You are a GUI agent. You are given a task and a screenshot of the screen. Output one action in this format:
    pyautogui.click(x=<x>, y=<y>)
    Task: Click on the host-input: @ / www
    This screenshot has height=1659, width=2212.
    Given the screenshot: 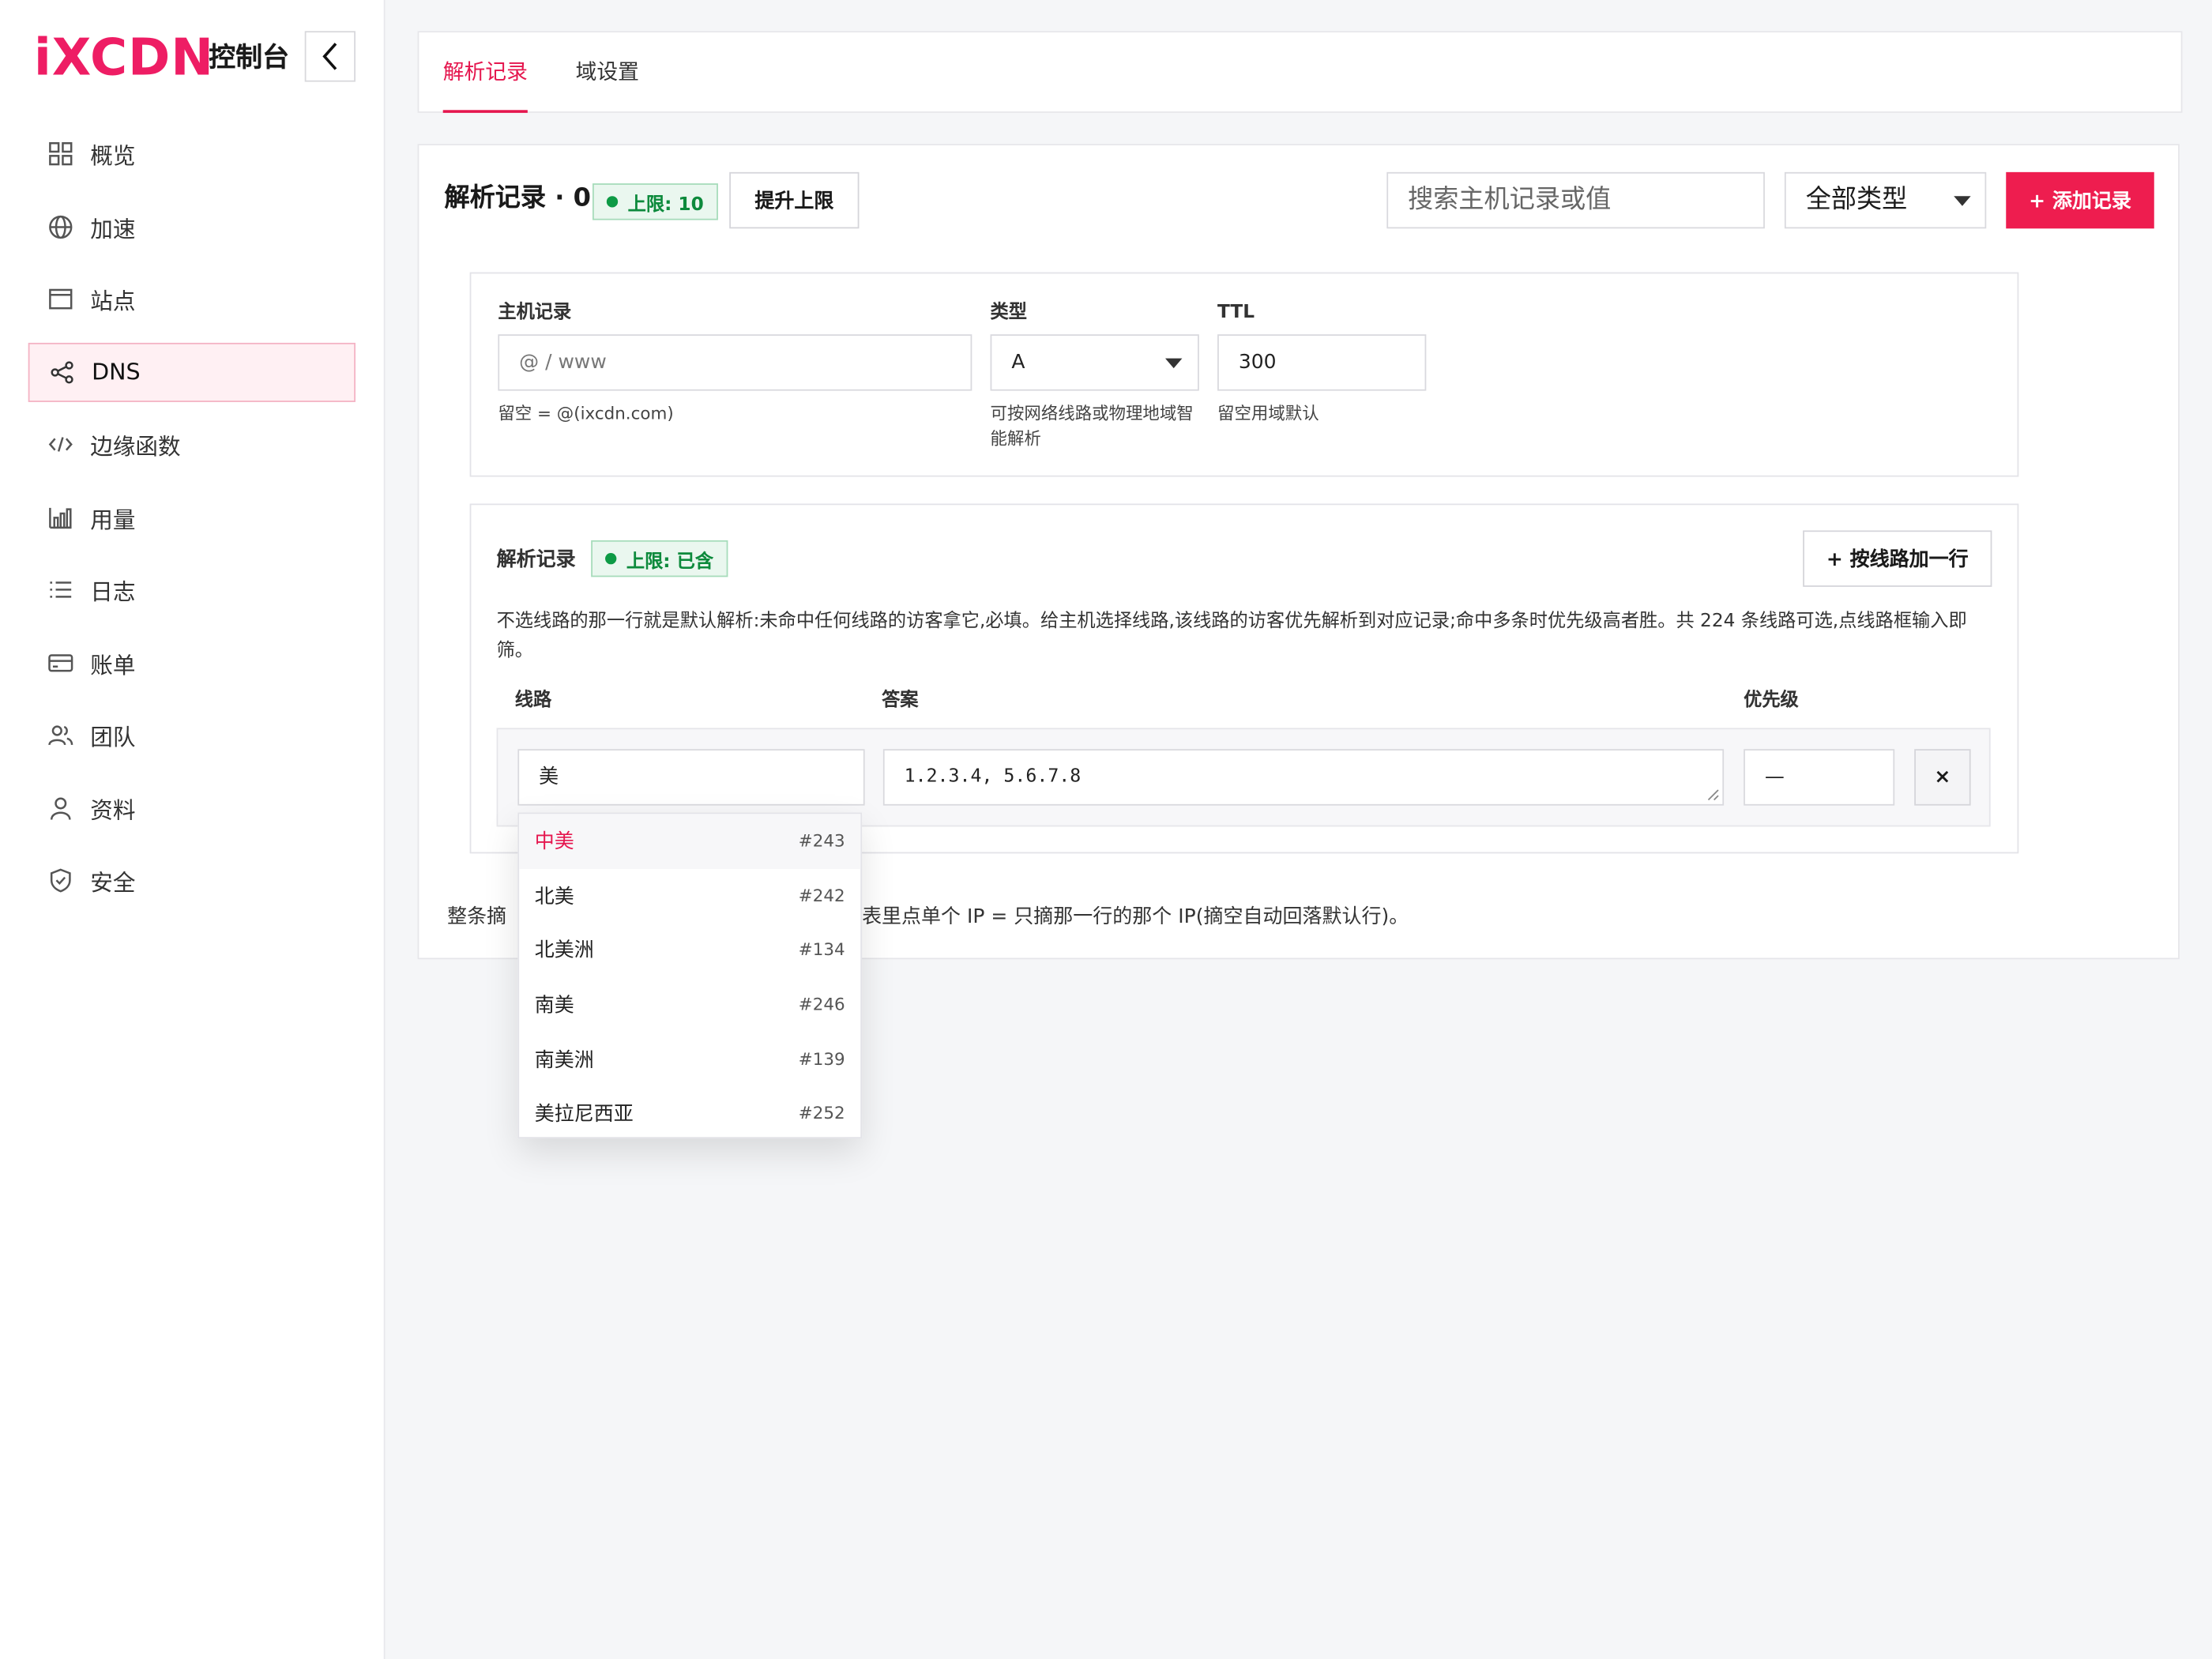 What is the action you would take?
    pyautogui.click(x=735, y=363)
    